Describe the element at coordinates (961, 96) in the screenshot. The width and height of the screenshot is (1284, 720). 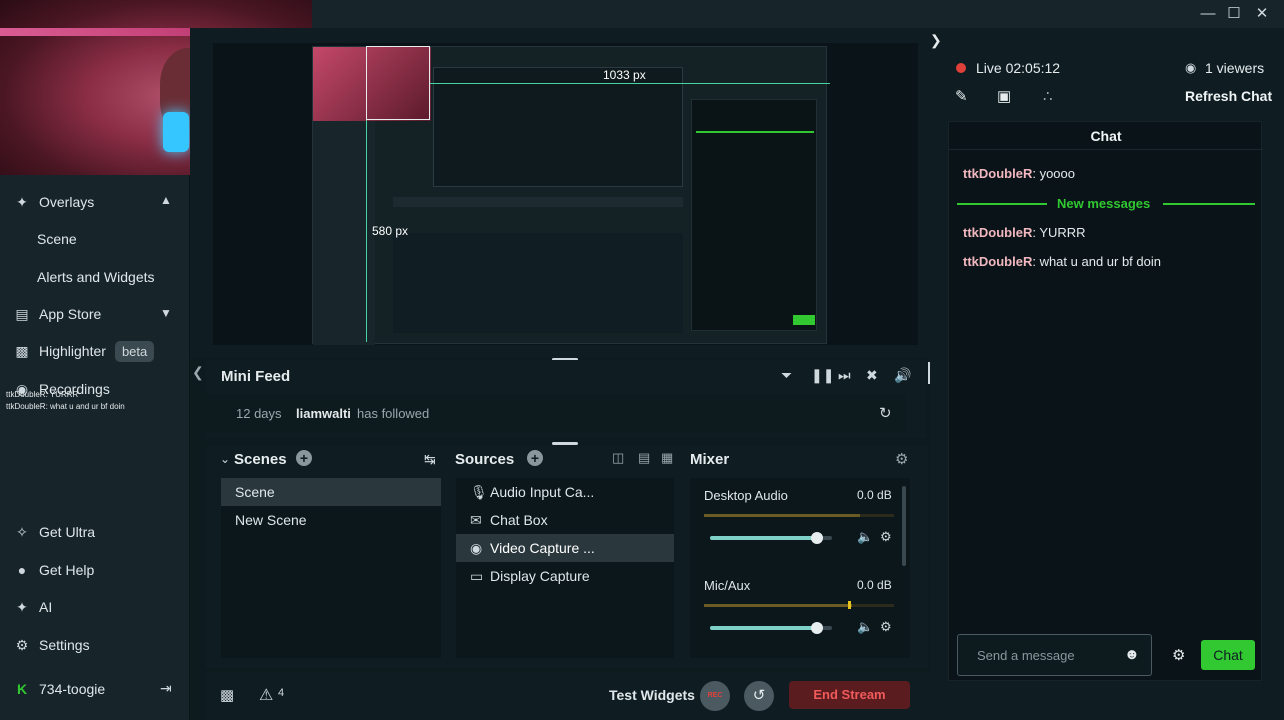
I see `edit-icon: ✎` at that location.